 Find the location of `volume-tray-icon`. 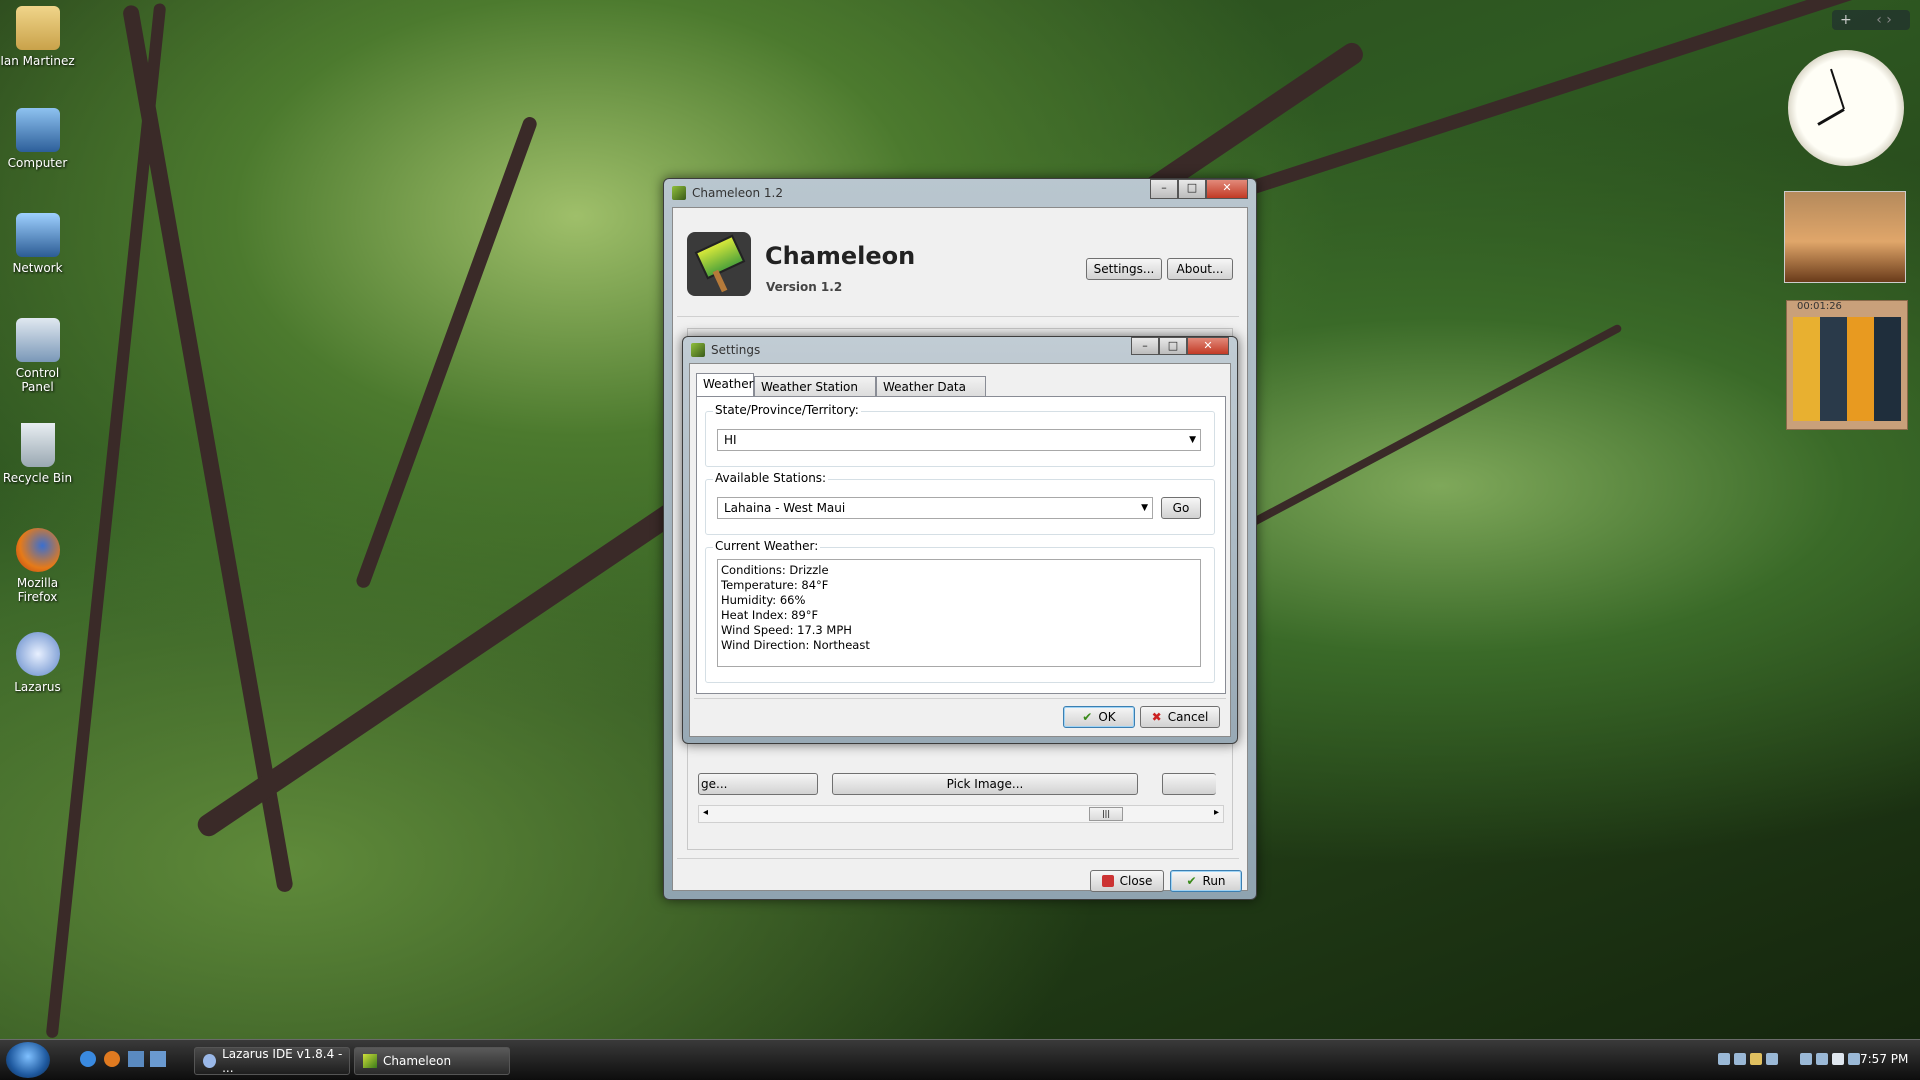

volume-tray-icon is located at coordinates (1838, 1059).